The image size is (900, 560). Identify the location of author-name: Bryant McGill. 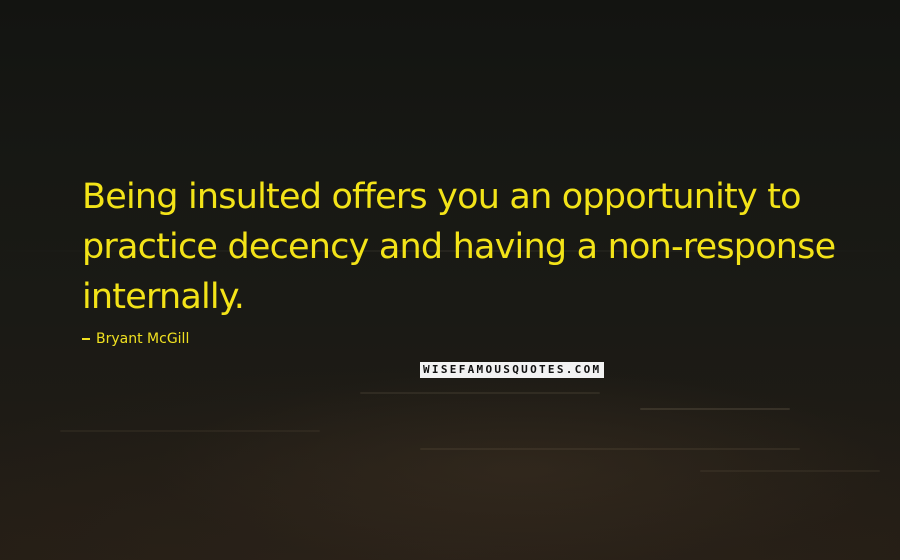
(143, 339).